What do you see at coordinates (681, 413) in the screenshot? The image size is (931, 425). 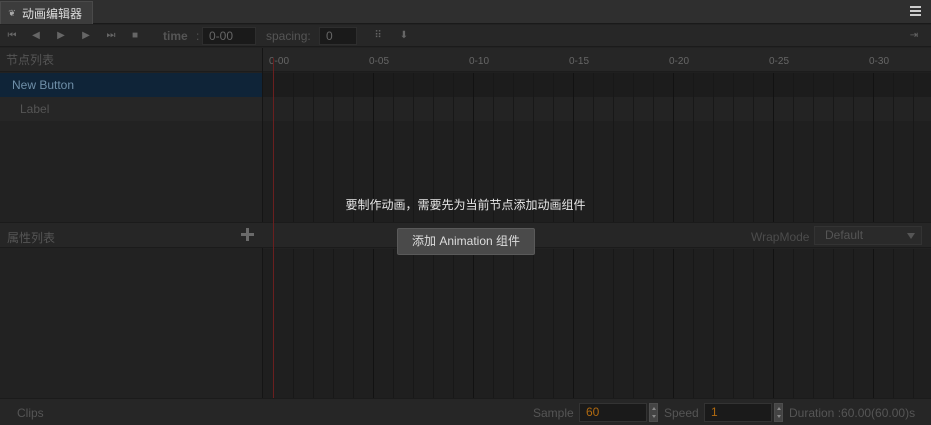 I see `speed-label: Speed` at bounding box center [681, 413].